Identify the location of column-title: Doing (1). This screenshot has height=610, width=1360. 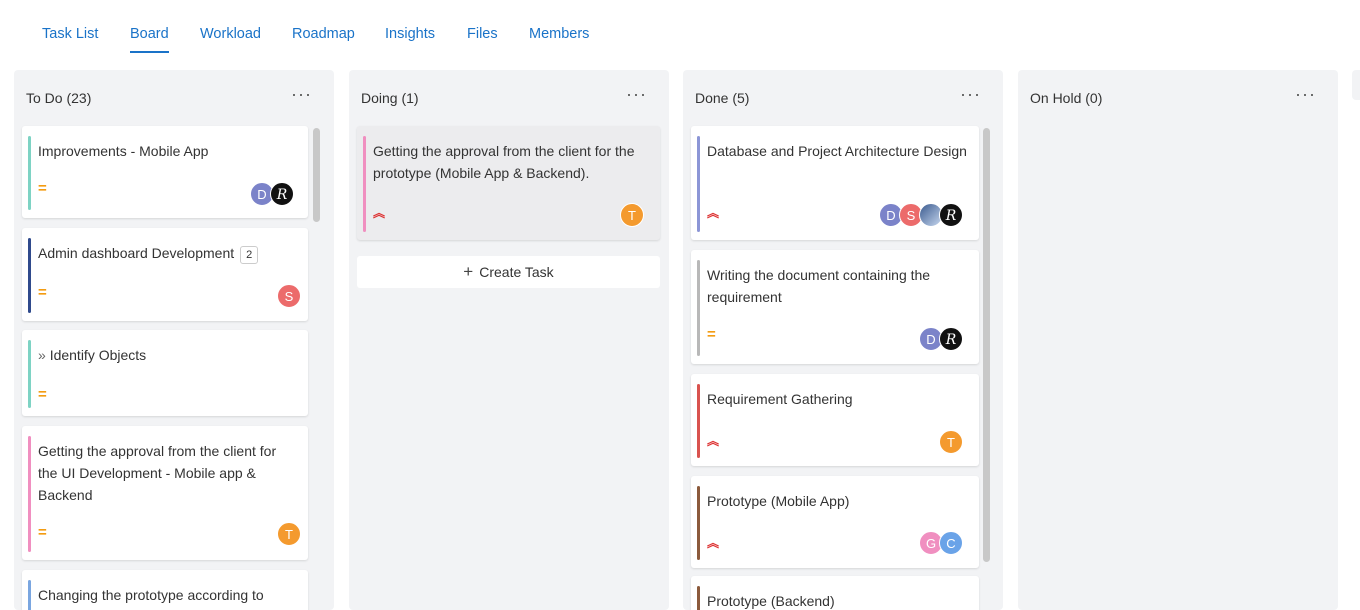
(390, 98).